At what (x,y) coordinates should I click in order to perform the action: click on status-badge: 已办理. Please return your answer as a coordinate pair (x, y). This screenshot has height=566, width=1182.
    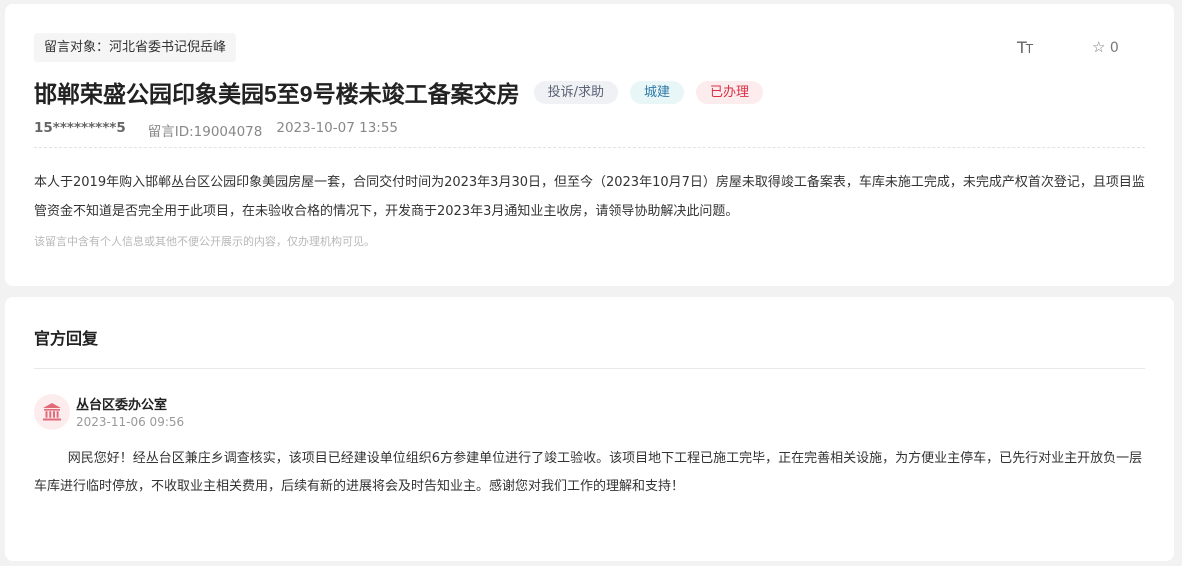
    Looking at the image, I should click on (730, 92).